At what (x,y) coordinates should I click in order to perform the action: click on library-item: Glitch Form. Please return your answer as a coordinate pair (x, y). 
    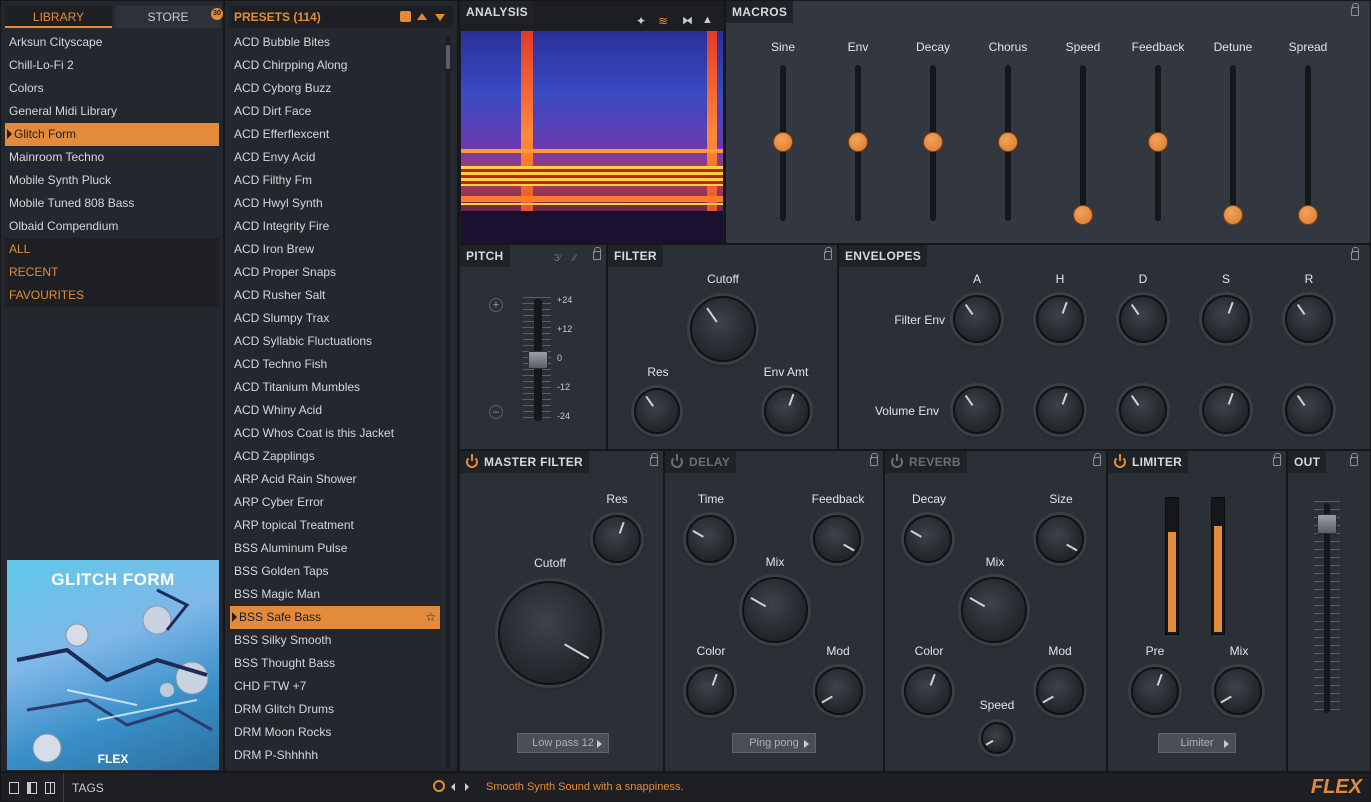
    Looking at the image, I should click on (112, 134).